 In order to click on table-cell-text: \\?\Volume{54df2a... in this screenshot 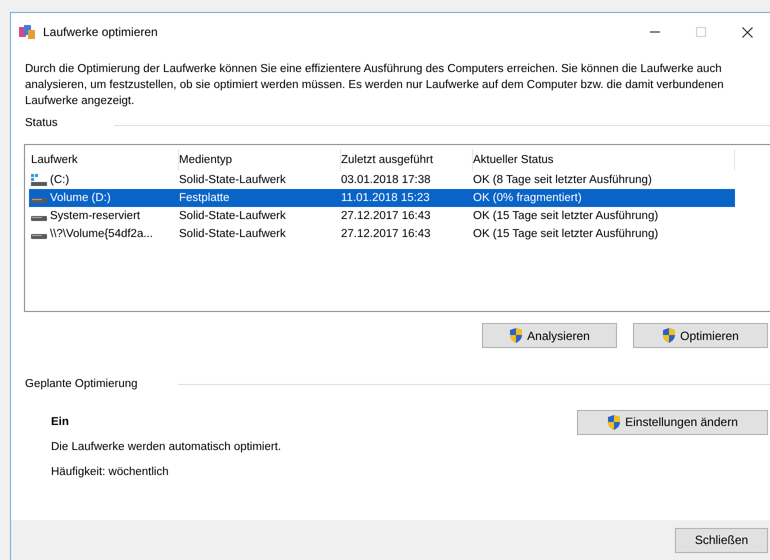, I will do `click(101, 234)`.